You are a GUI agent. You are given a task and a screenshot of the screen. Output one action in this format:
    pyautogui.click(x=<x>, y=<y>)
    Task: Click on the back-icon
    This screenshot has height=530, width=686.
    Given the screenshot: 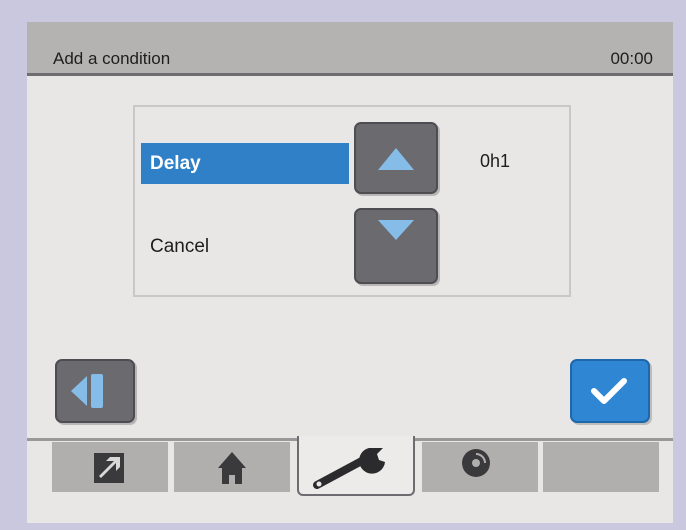 What is the action you would take?
    pyautogui.click(x=87, y=391)
    